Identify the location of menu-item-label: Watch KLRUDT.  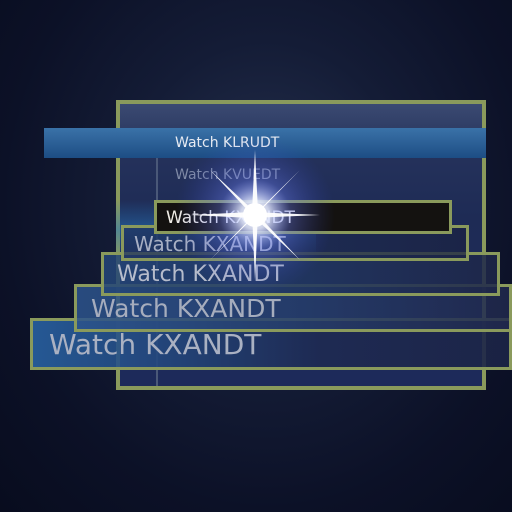
(227, 143).